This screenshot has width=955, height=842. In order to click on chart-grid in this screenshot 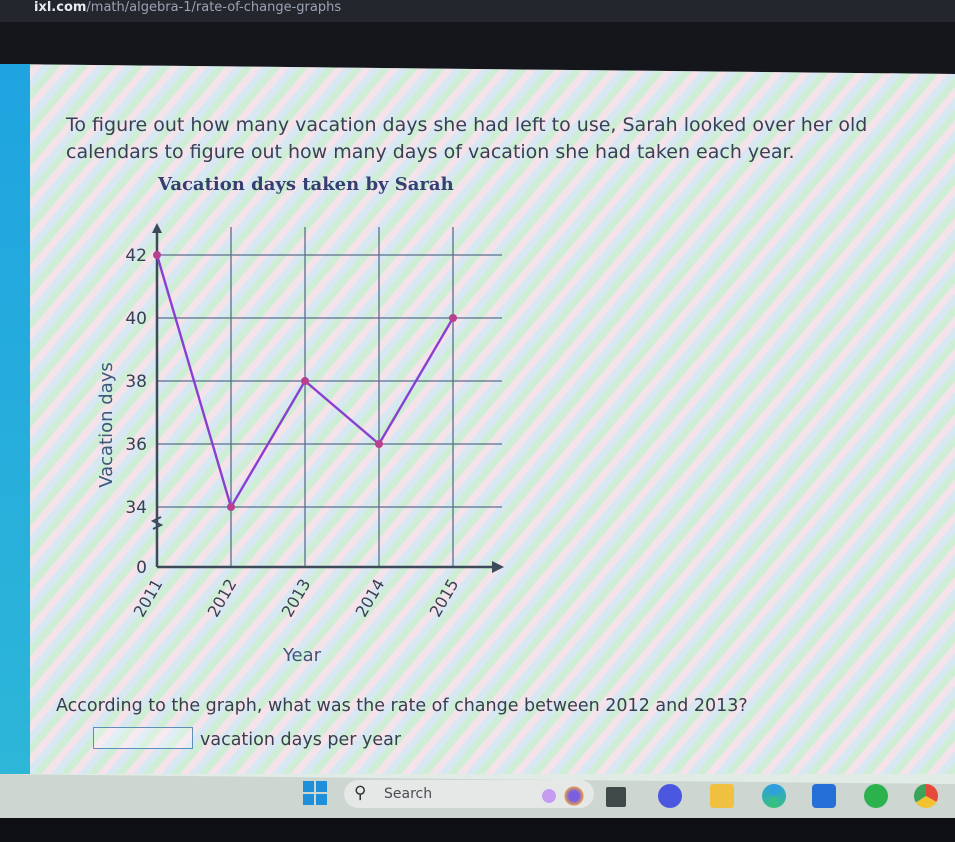, I will do `click(329, 397)`.